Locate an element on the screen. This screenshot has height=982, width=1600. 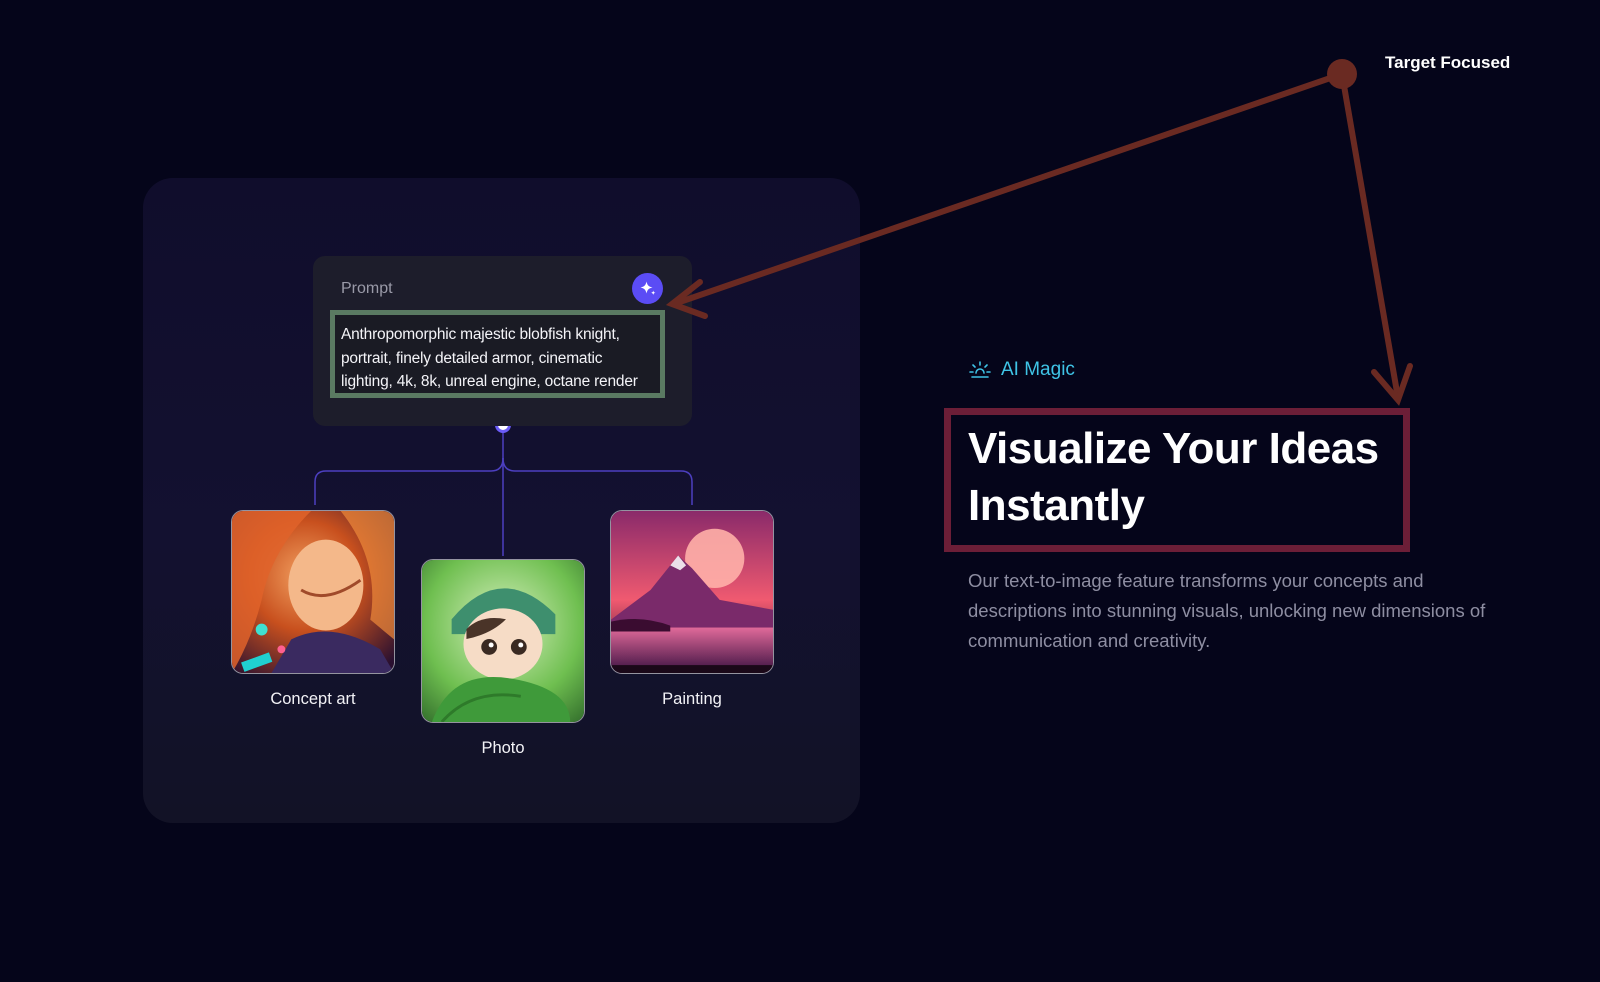
annotation-anchor-dot is located at coordinates (1342, 74).